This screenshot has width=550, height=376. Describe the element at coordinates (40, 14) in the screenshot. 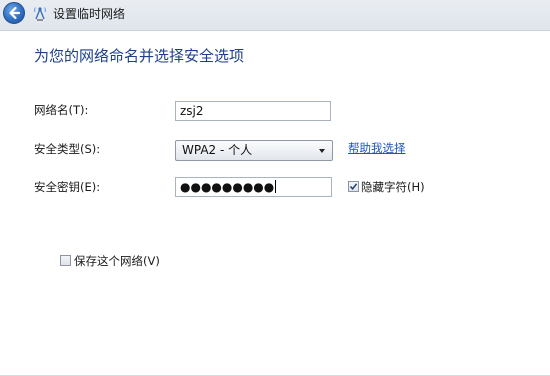

I see `wireless-network-icon` at that location.